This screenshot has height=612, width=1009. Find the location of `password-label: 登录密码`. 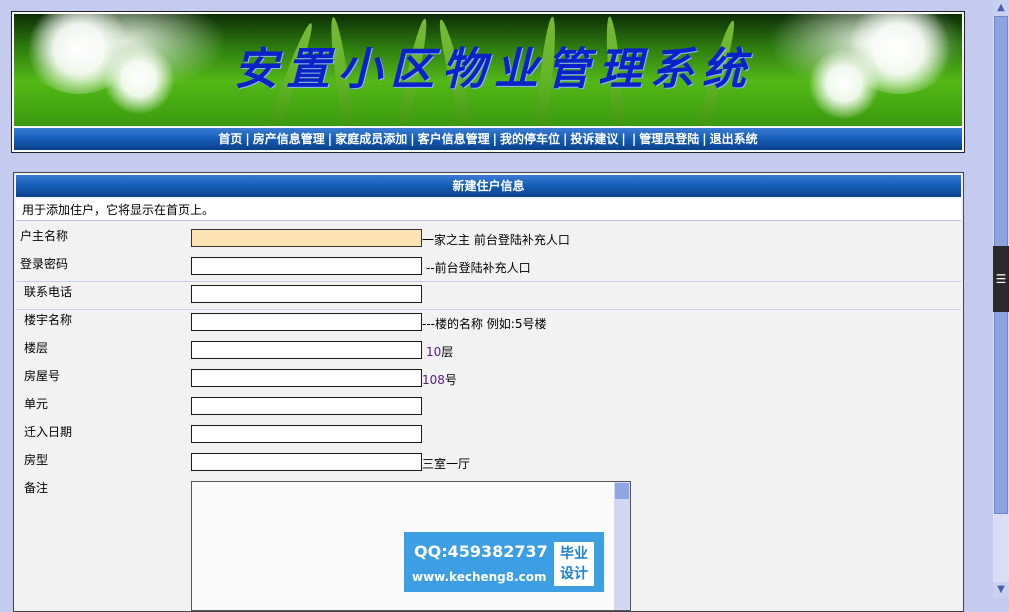

password-label: 登录密码 is located at coordinates (44, 264).